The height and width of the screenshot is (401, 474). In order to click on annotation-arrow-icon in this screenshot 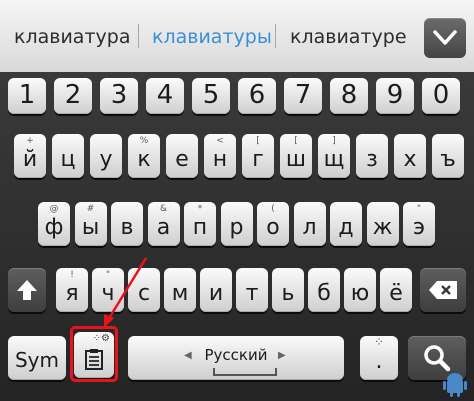, I will do `click(126, 292)`.